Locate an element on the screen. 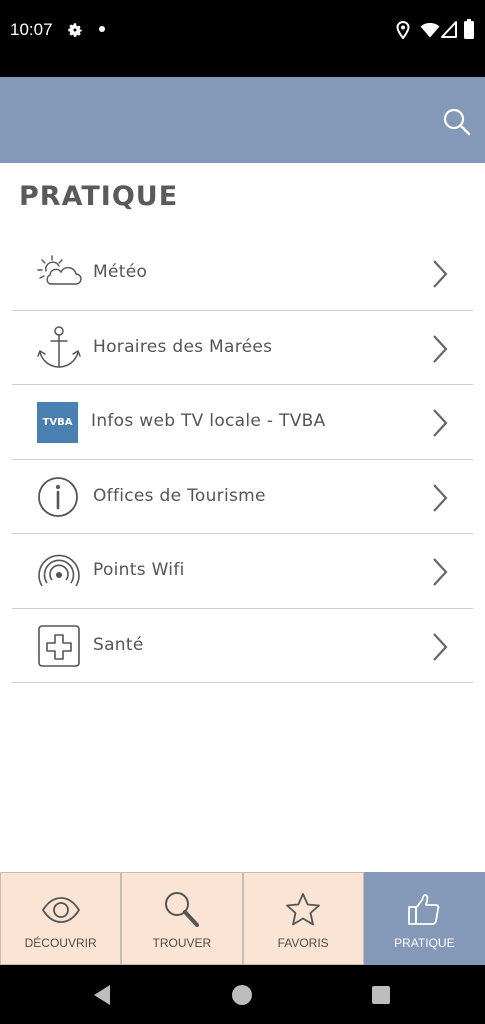  status-bar: 10:07 is located at coordinates (242, 38).